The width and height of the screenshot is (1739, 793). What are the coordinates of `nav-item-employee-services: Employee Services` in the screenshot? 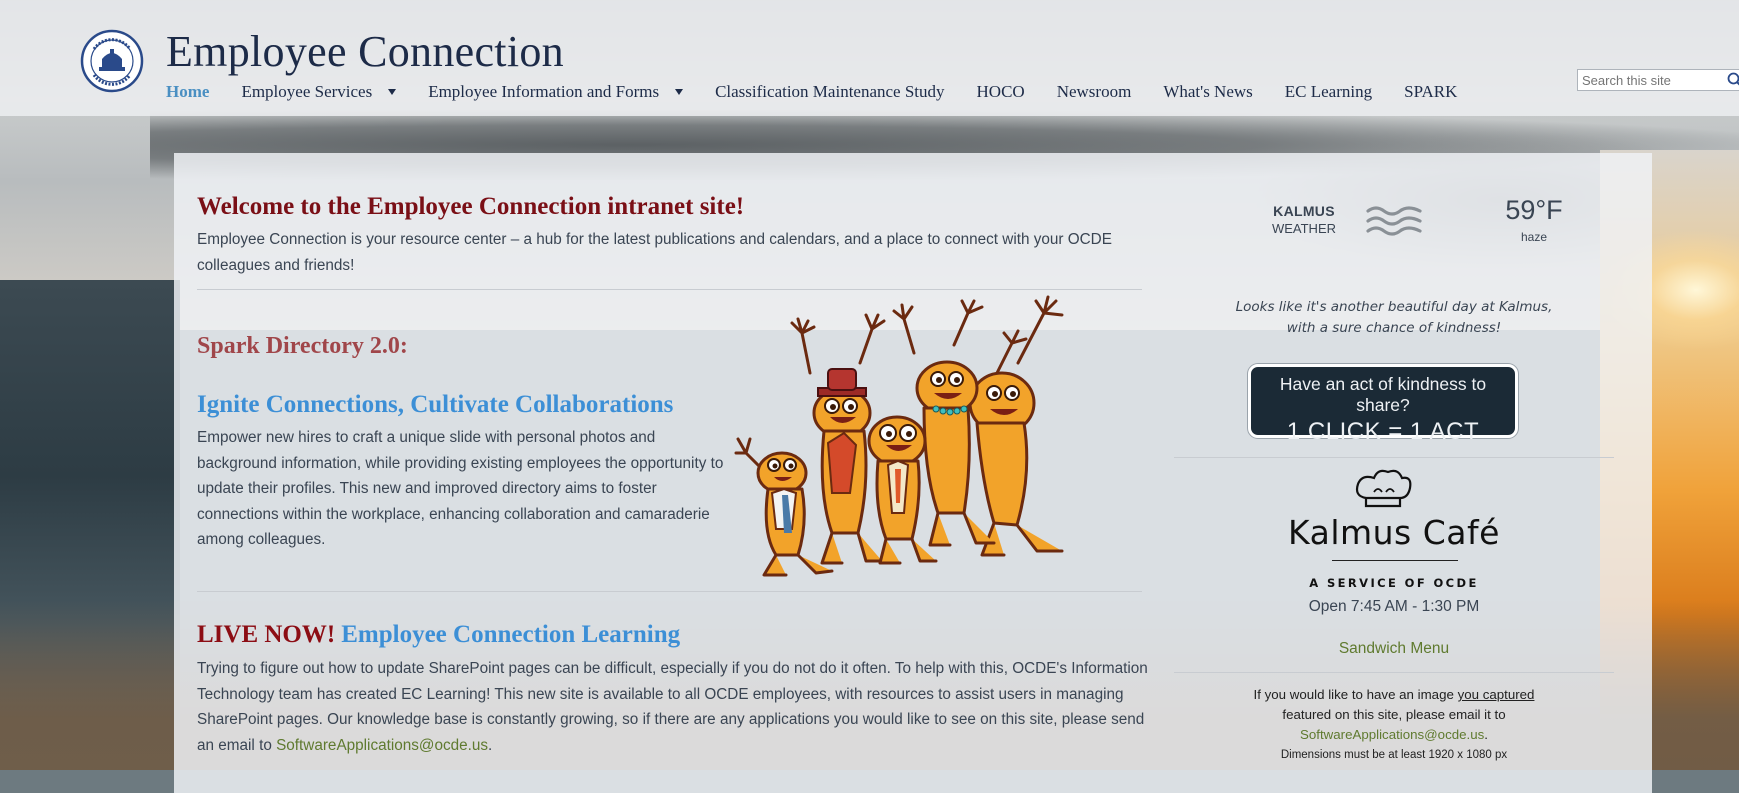 It's located at (319, 92).